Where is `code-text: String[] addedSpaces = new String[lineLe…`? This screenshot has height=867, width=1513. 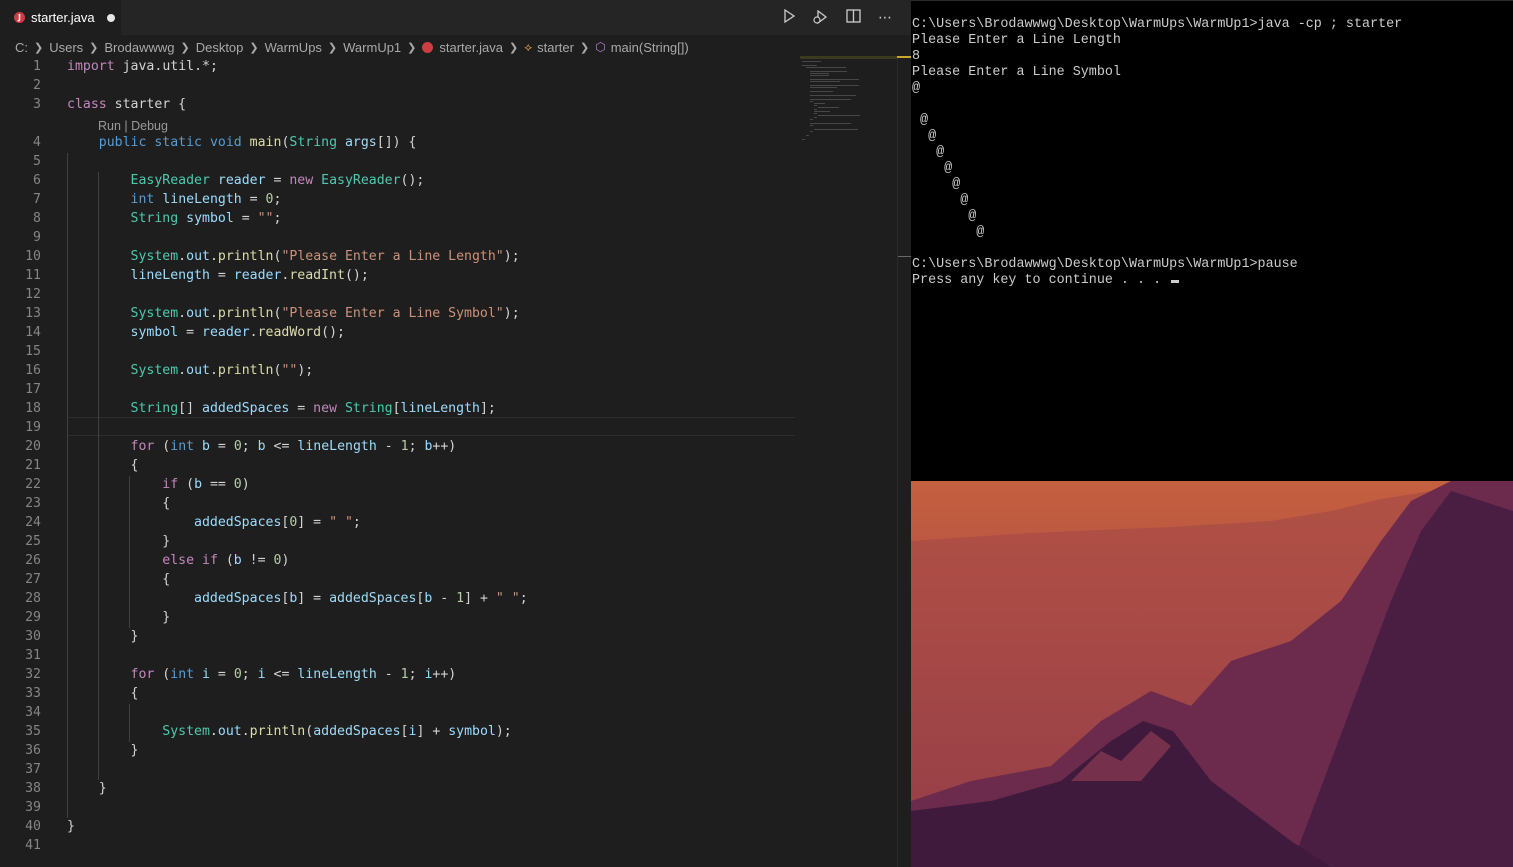 code-text: String[] addedSpaces = new String[lineLe… is located at coordinates (281, 408).